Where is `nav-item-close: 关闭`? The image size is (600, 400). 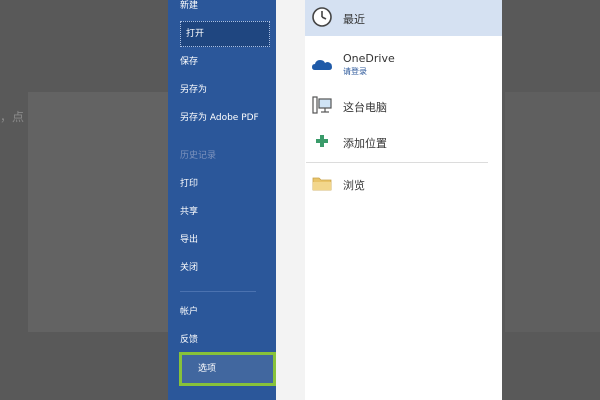
nav-item-close: 关闭 is located at coordinates (226, 268).